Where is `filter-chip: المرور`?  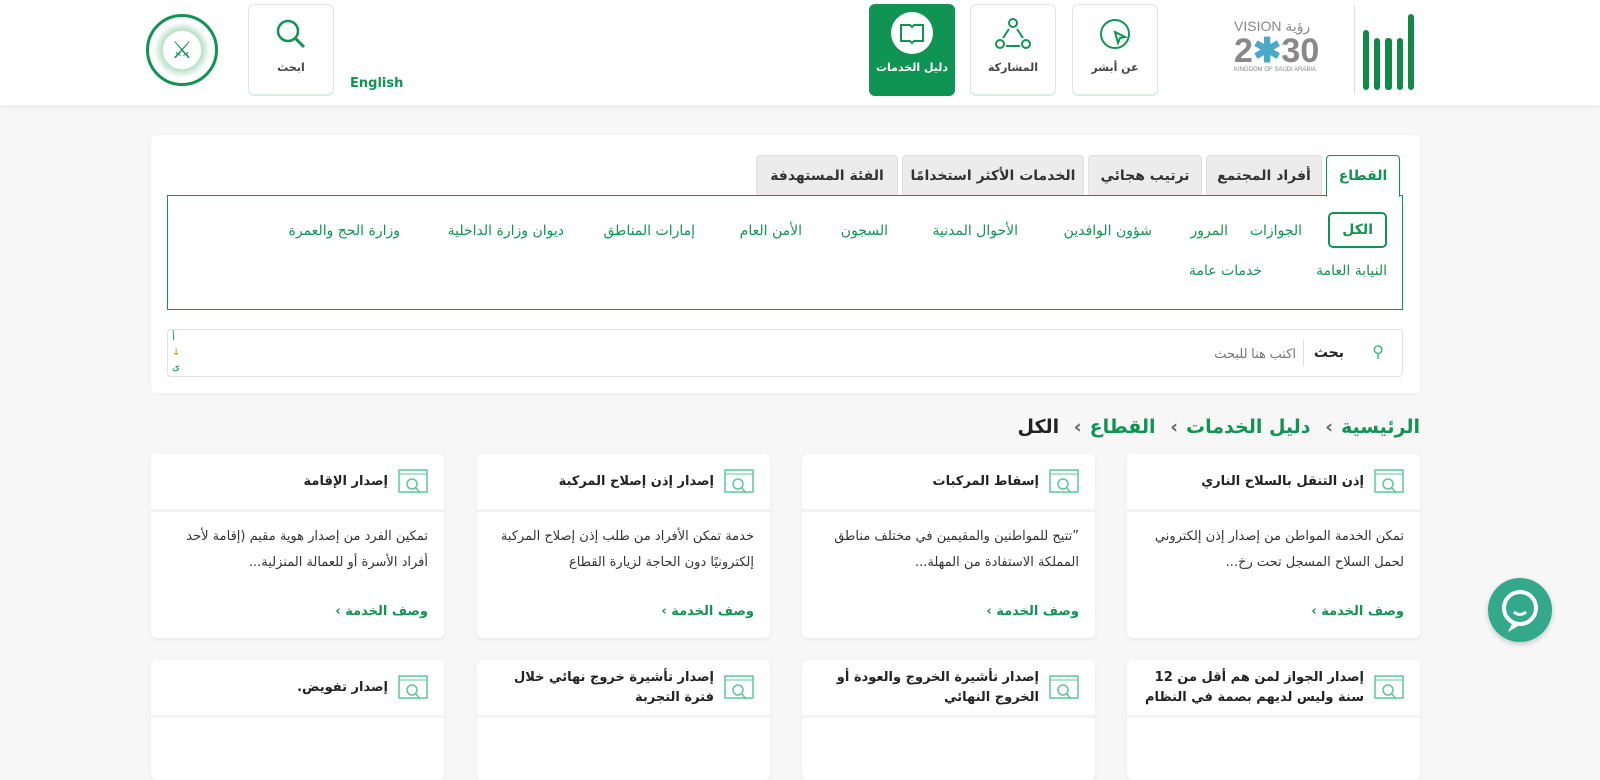
filter-chip: المرور is located at coordinates (1210, 231).